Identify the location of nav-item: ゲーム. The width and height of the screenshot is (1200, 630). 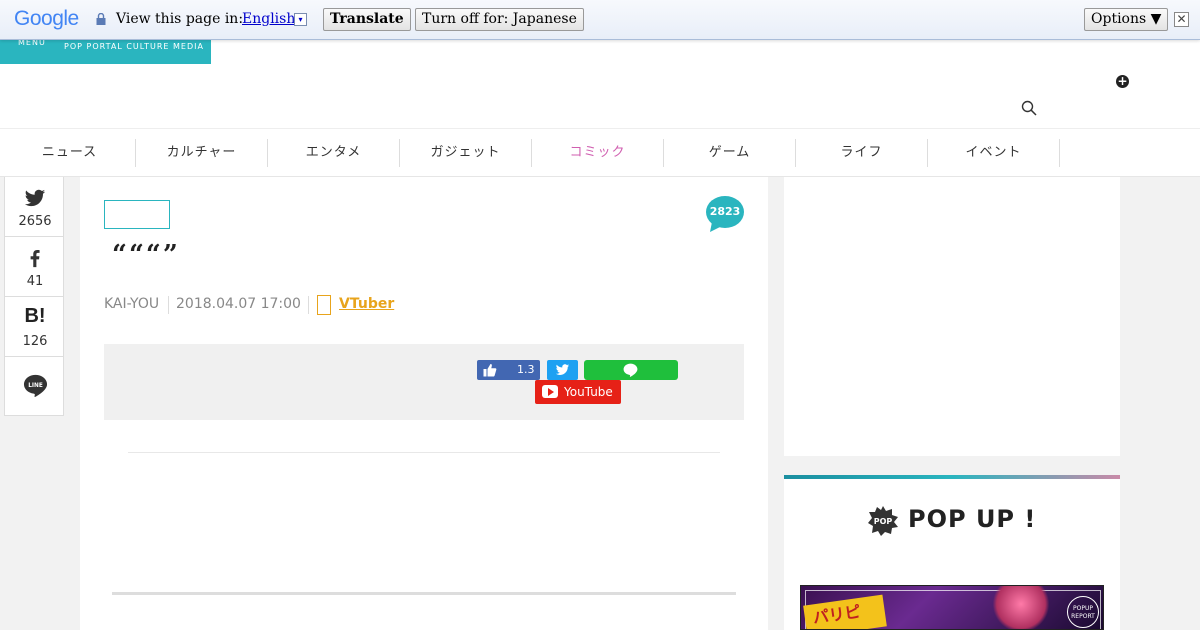
(730, 153).